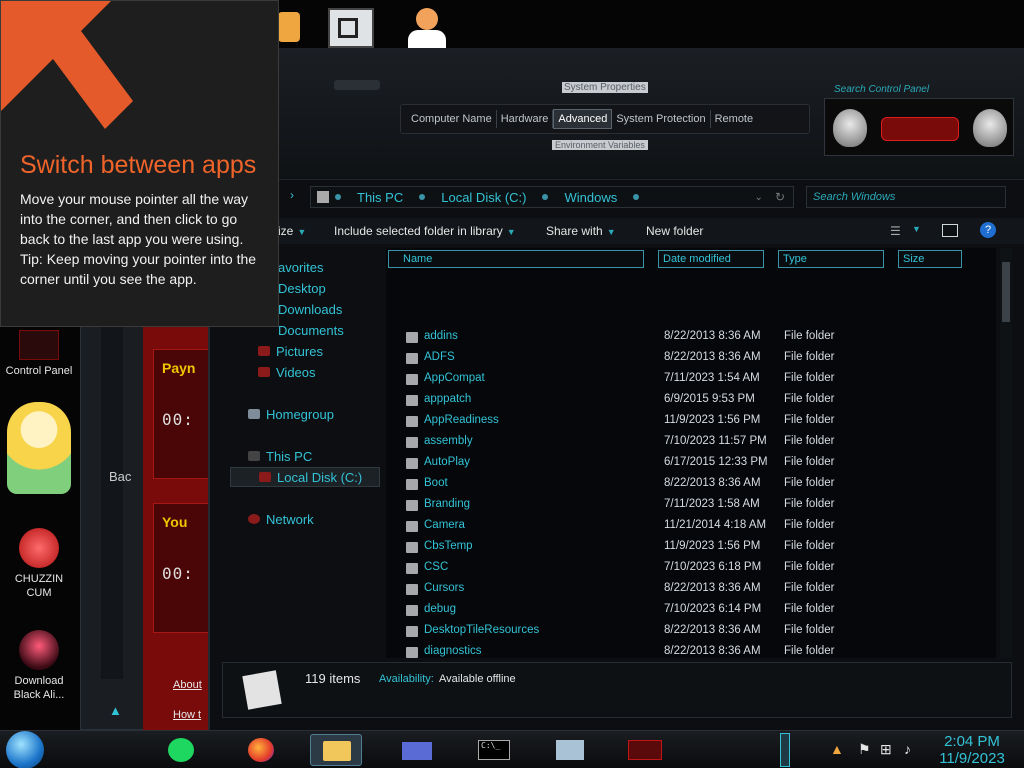  Describe the element at coordinates (699, 613) in the screenshot. I see `table-row: debug 7/10/2023 6:14 PM File folder` at that location.